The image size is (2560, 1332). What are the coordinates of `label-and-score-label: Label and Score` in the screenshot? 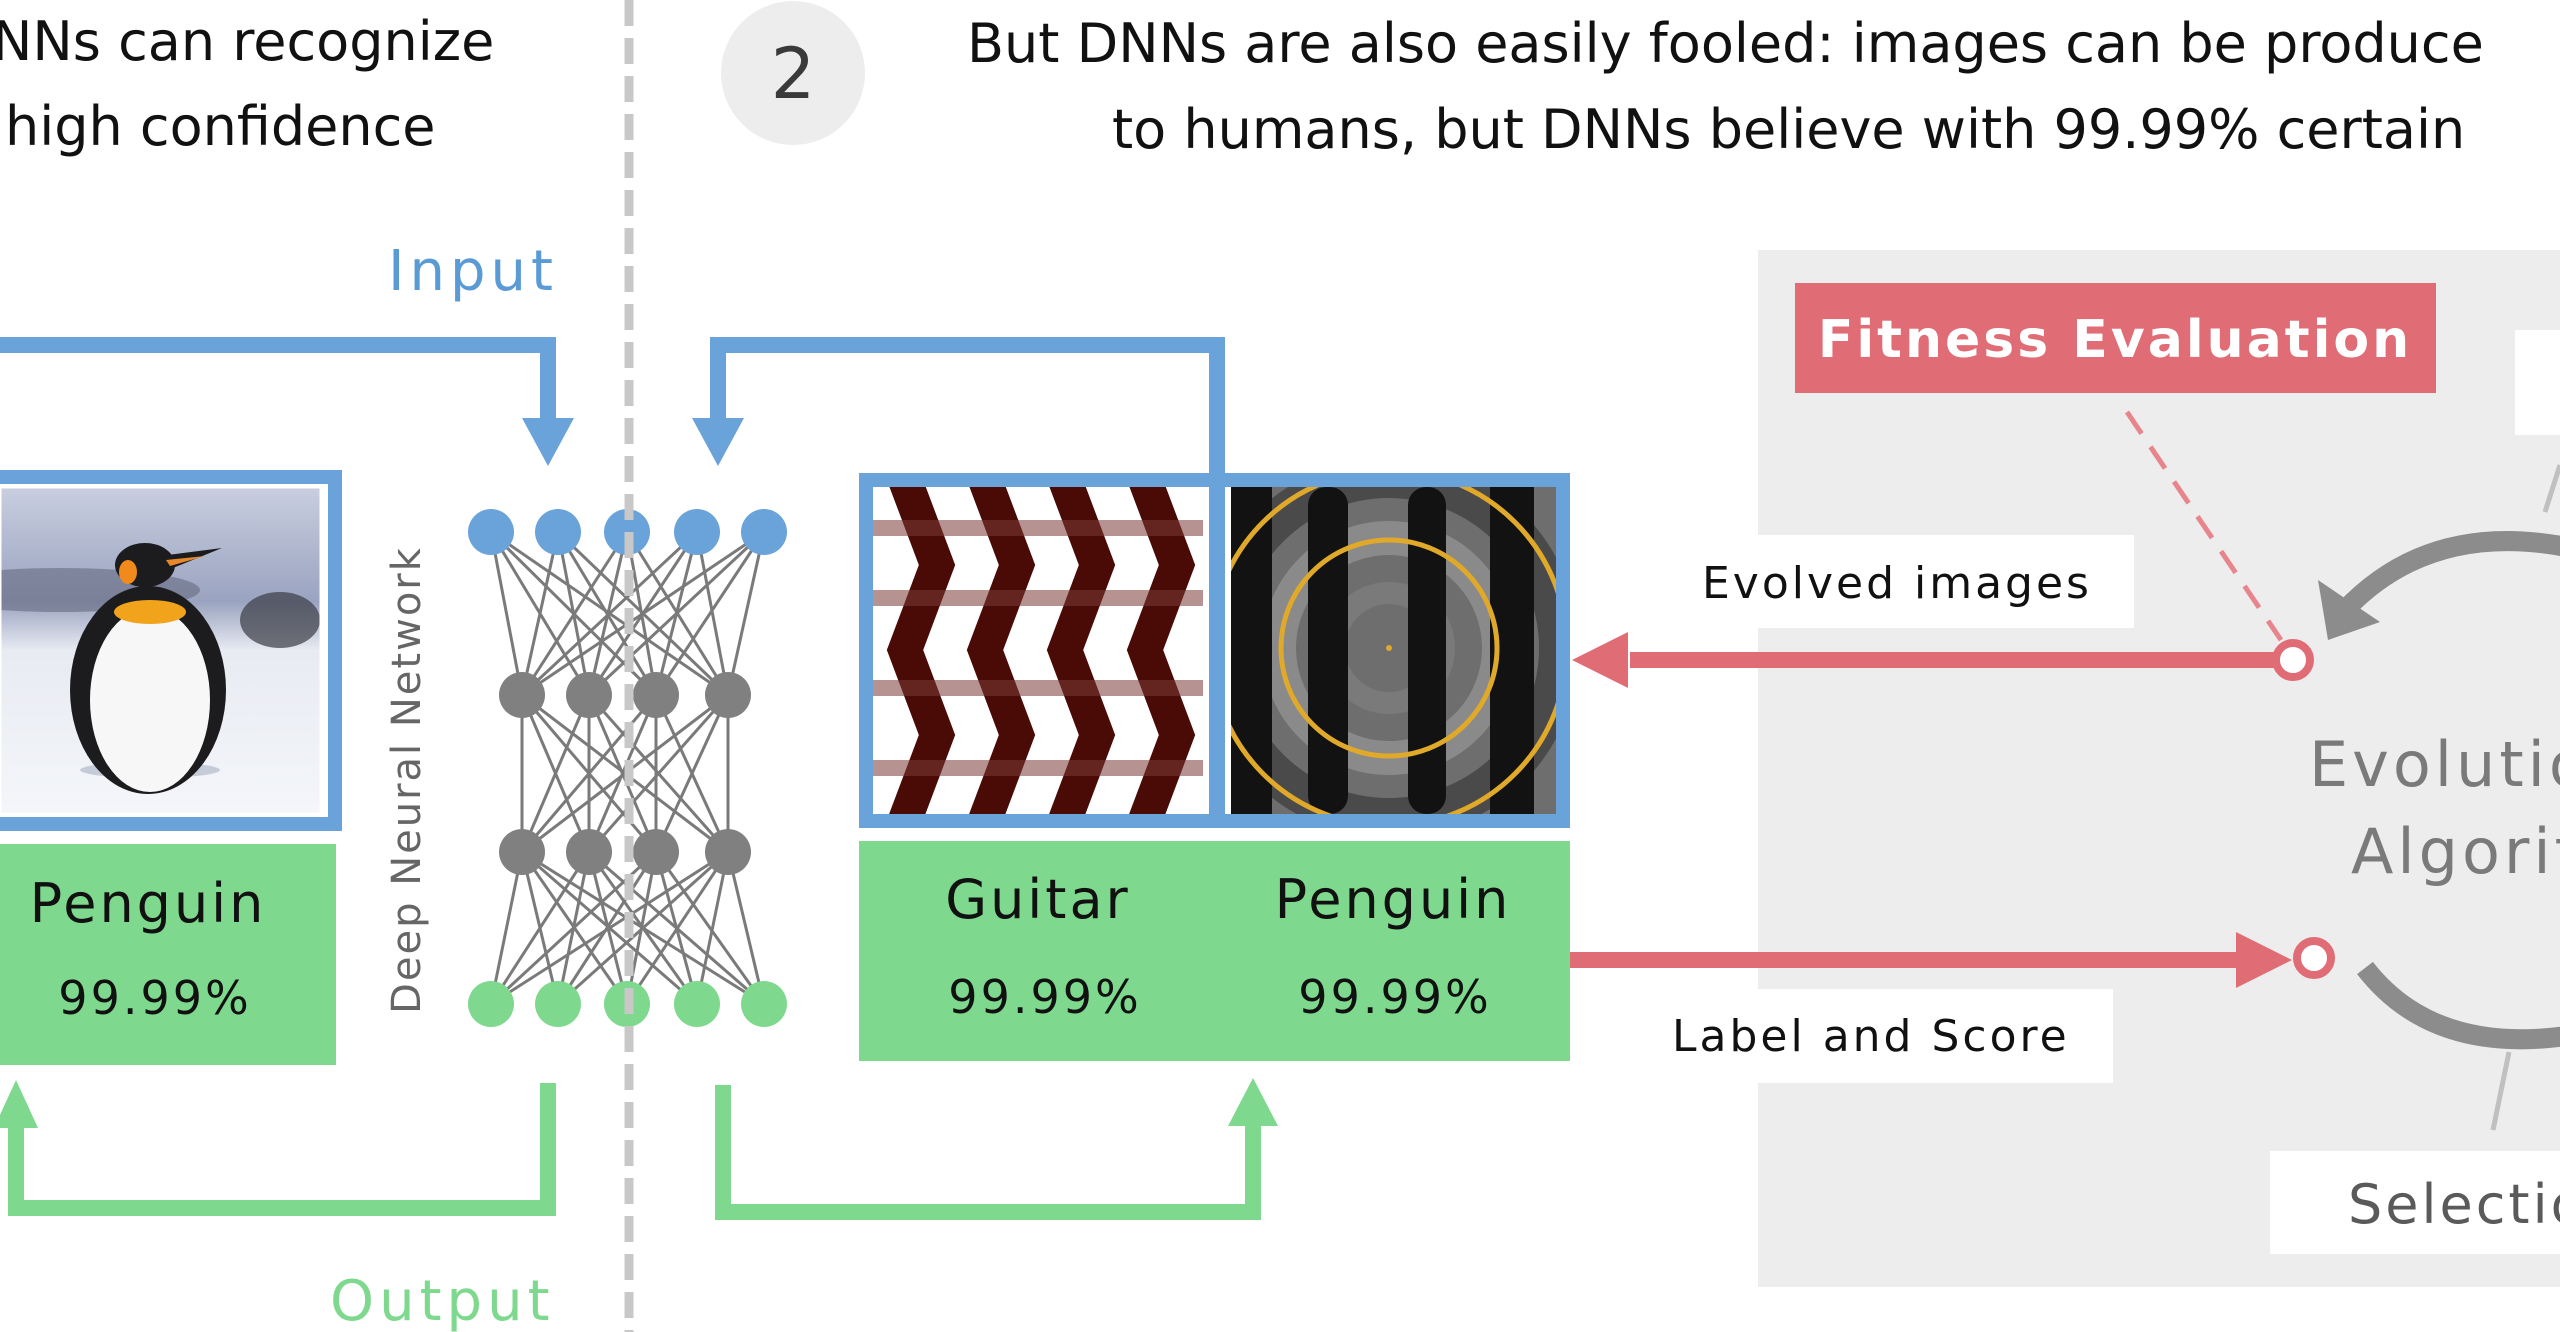 It's located at (1871, 1036).